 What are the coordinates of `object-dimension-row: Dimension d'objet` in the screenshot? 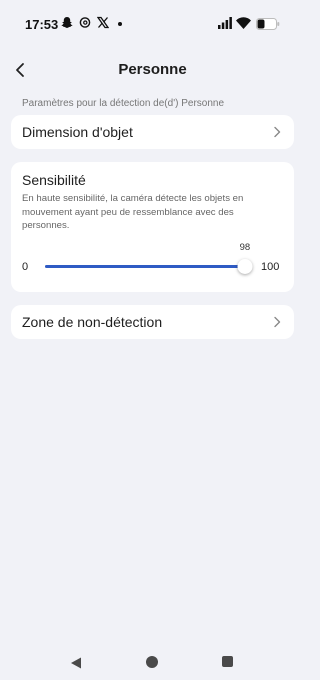 It's located at (152, 132).